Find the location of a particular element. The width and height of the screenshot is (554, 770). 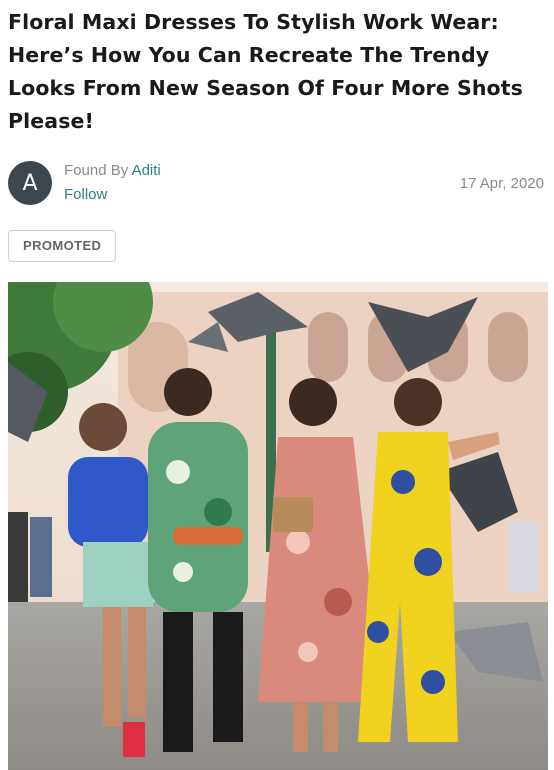

follow-button: Follow is located at coordinates (112, 195).